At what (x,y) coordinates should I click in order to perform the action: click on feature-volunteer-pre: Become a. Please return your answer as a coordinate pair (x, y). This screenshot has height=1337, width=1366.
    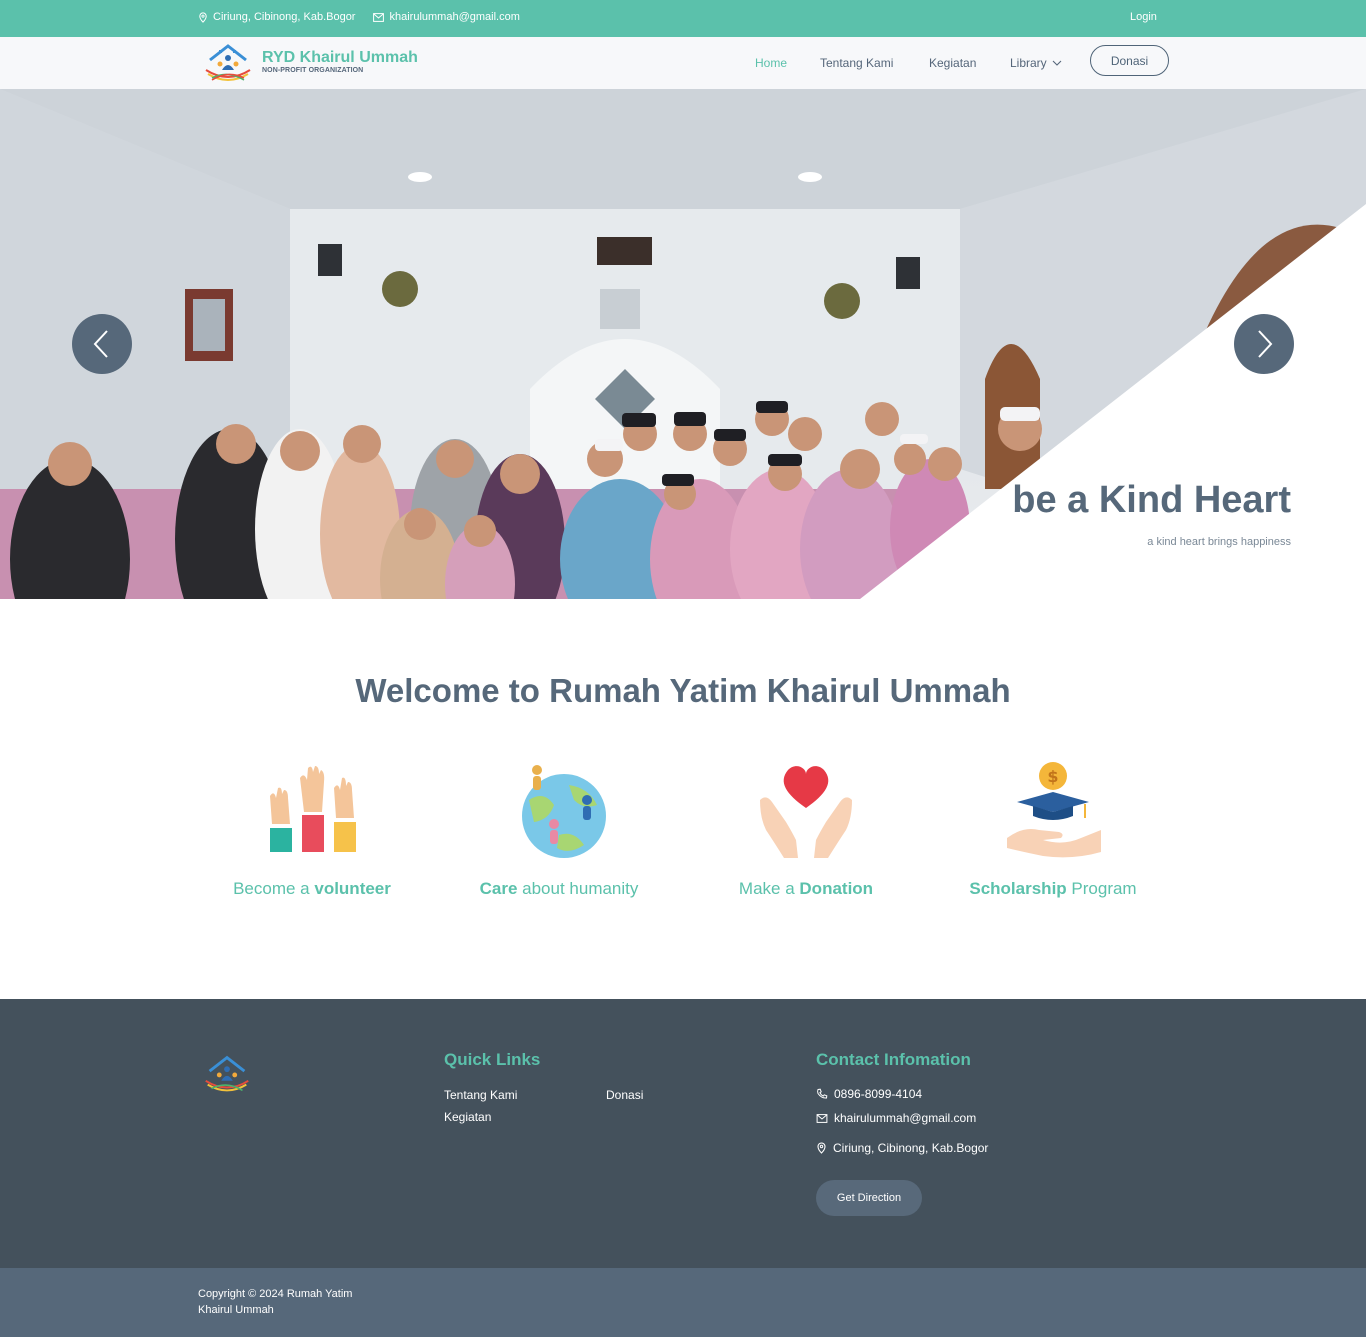
    Looking at the image, I should click on (274, 888).